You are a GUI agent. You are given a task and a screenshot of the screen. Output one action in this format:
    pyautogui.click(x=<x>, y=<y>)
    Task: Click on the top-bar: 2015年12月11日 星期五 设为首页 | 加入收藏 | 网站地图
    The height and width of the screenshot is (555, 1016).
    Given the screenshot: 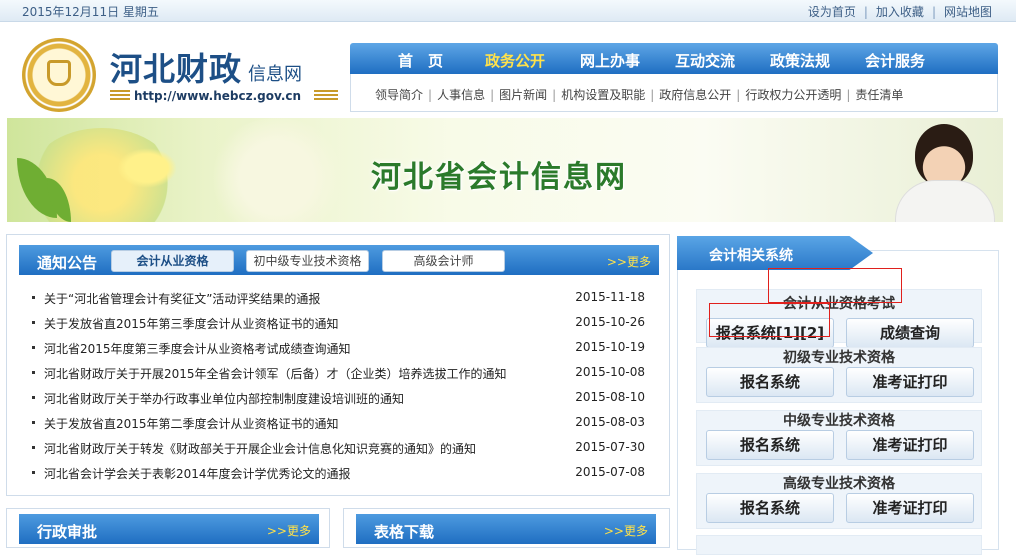 What is the action you would take?
    pyautogui.click(x=508, y=11)
    